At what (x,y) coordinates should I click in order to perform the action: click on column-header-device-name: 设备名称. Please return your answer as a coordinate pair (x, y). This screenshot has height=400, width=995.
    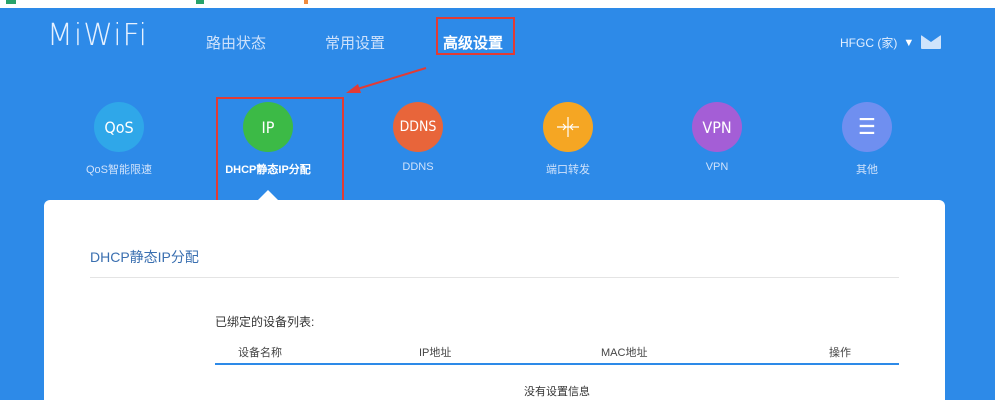
    Looking at the image, I should click on (260, 353).